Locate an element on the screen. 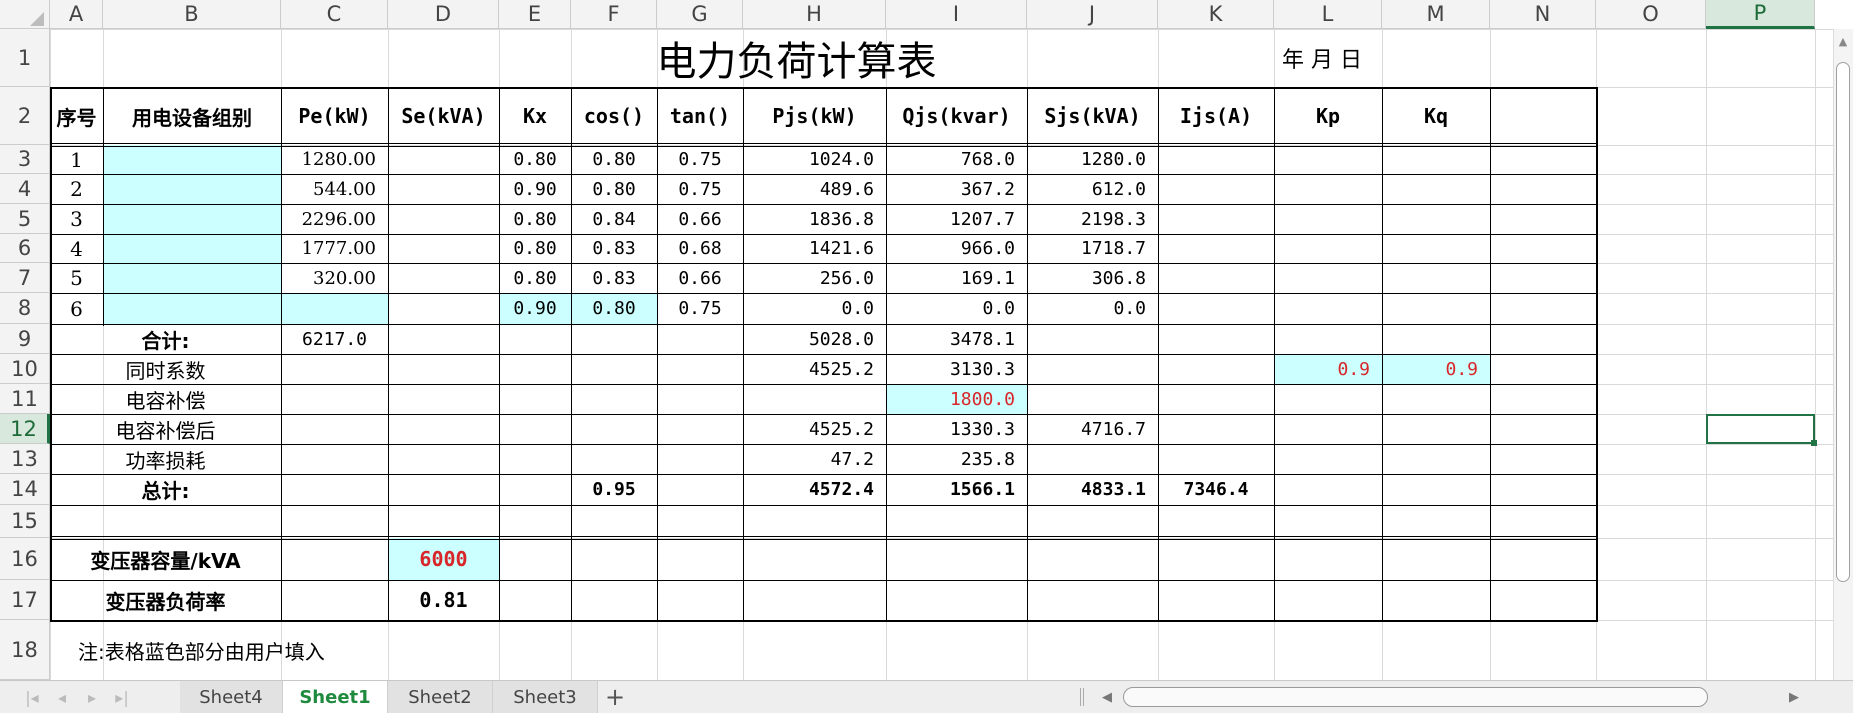 This screenshot has width=1853, height=713. row-number: 6 is located at coordinates (76, 308).